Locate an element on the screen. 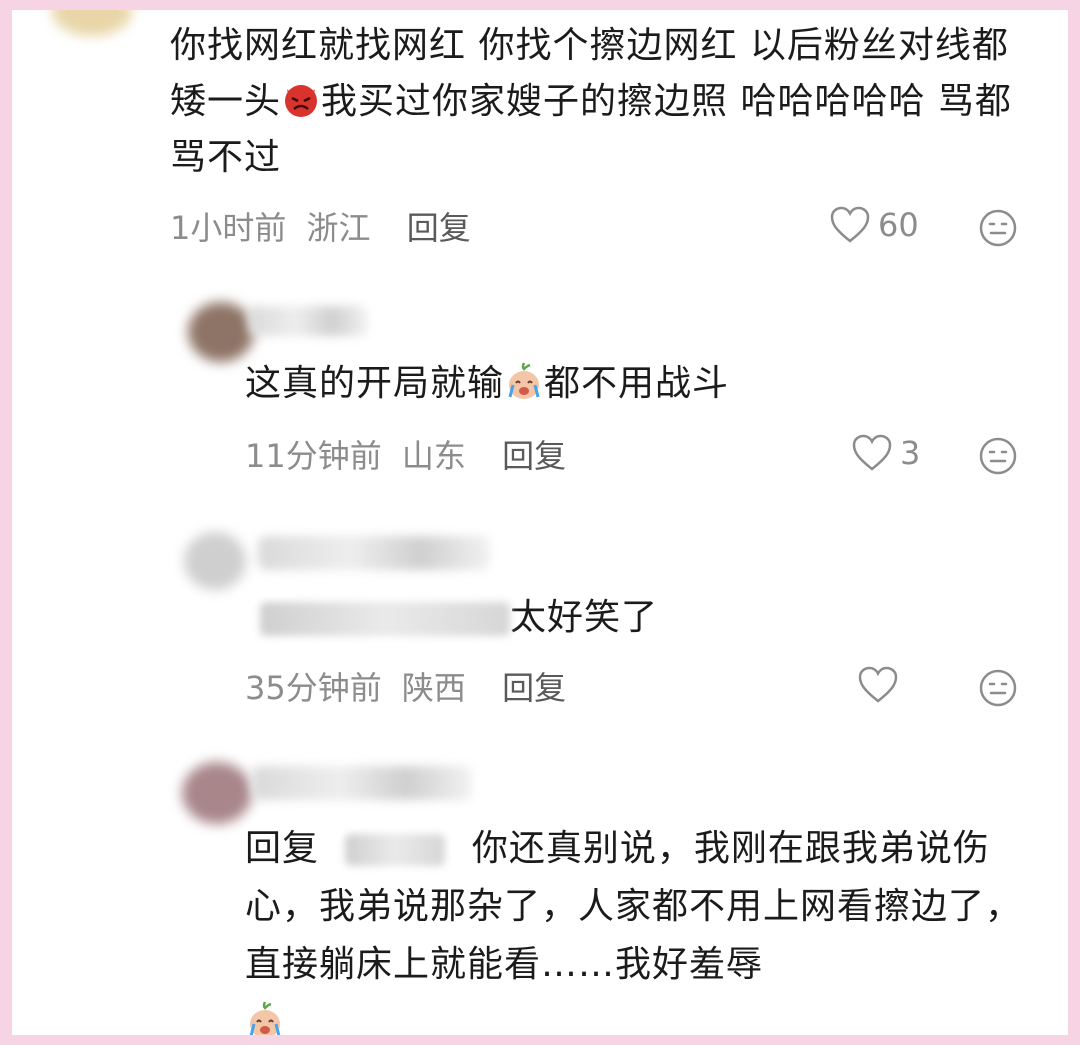  comment-text-part: 太好笑了 is located at coordinates (584, 617).